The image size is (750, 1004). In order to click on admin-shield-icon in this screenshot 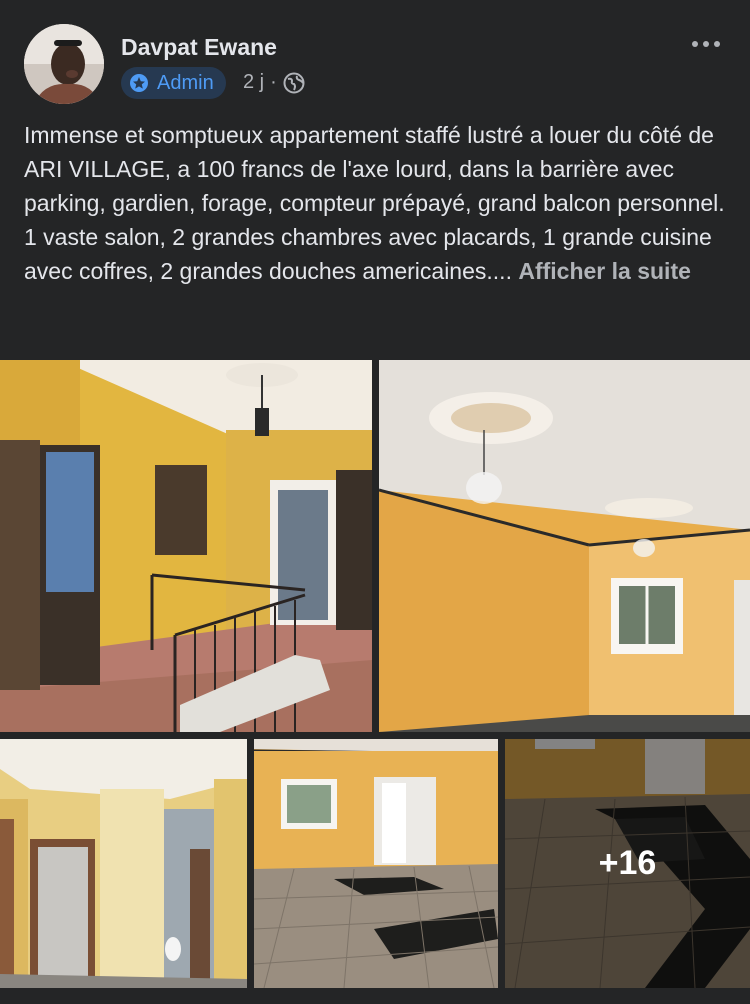, I will do `click(139, 83)`.